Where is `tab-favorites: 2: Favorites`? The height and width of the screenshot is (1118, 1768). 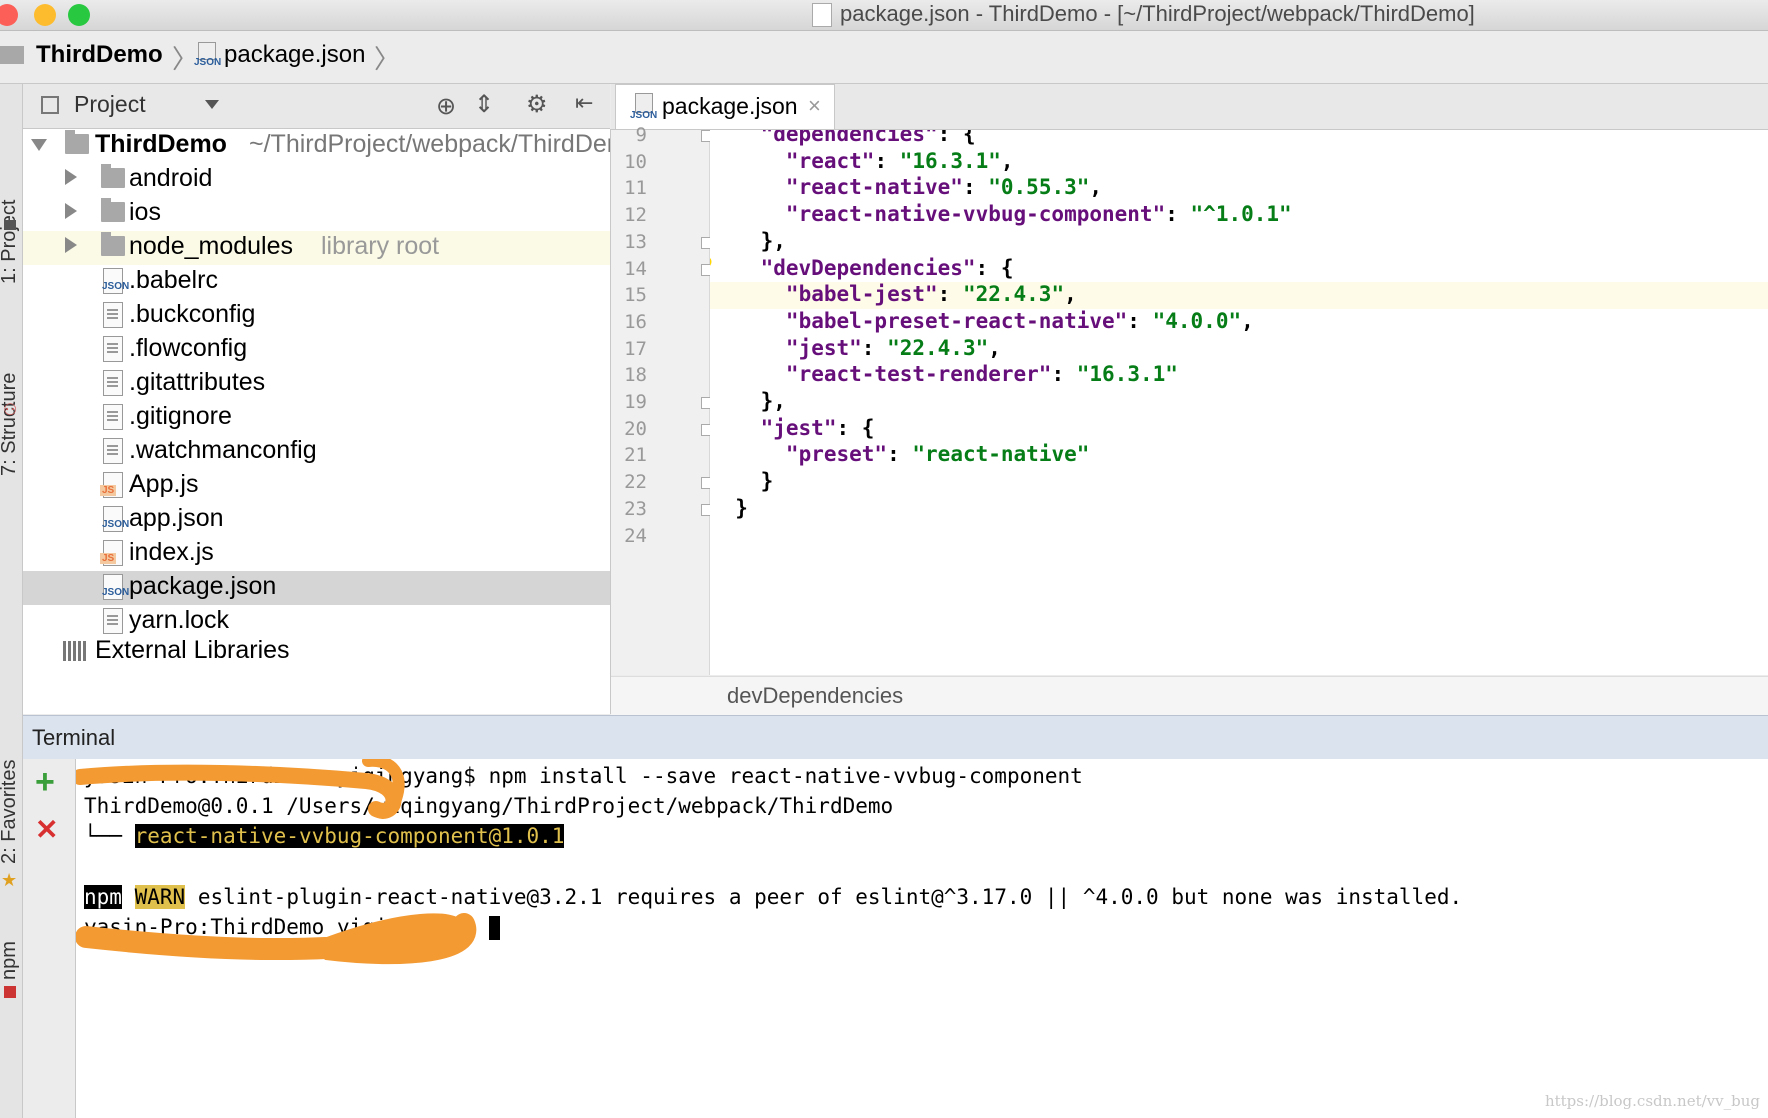
tab-favorites: 2: Favorites is located at coordinates (10, 812).